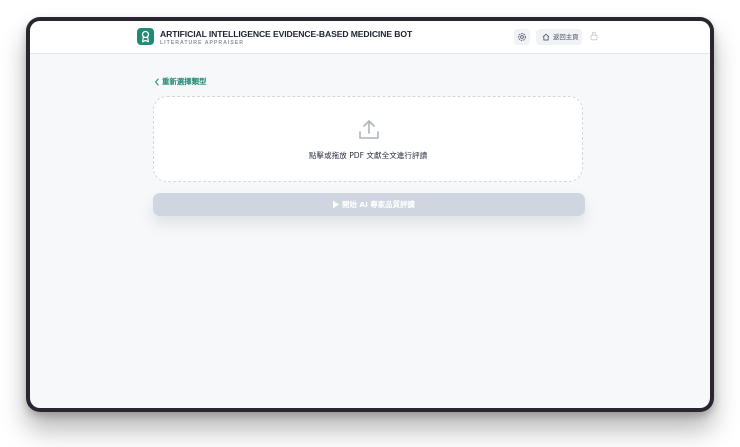 This screenshot has width=740, height=447. I want to click on start-appraisal-button: 開始 AI 專家品質評讀, so click(369, 204).